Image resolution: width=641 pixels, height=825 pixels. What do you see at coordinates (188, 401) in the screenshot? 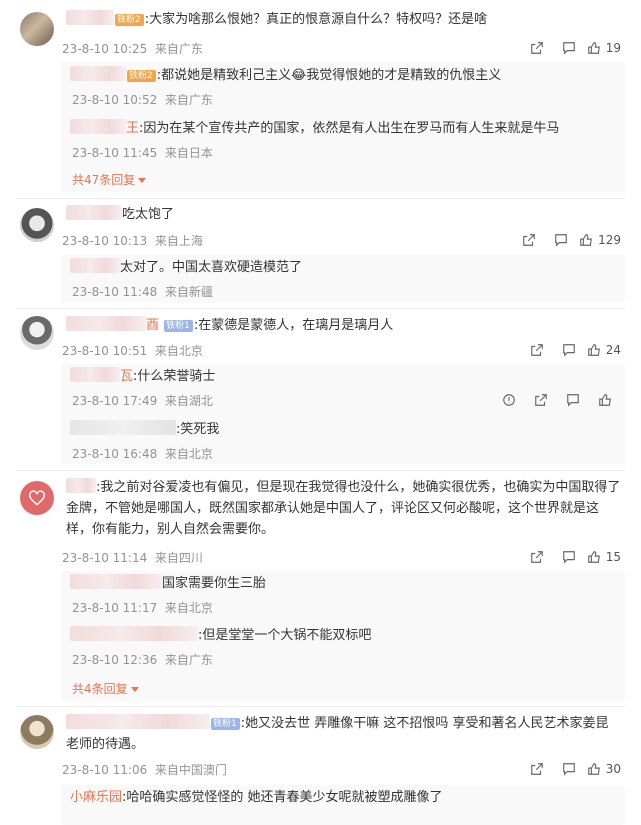
I see `location: 来自湖北` at bounding box center [188, 401].